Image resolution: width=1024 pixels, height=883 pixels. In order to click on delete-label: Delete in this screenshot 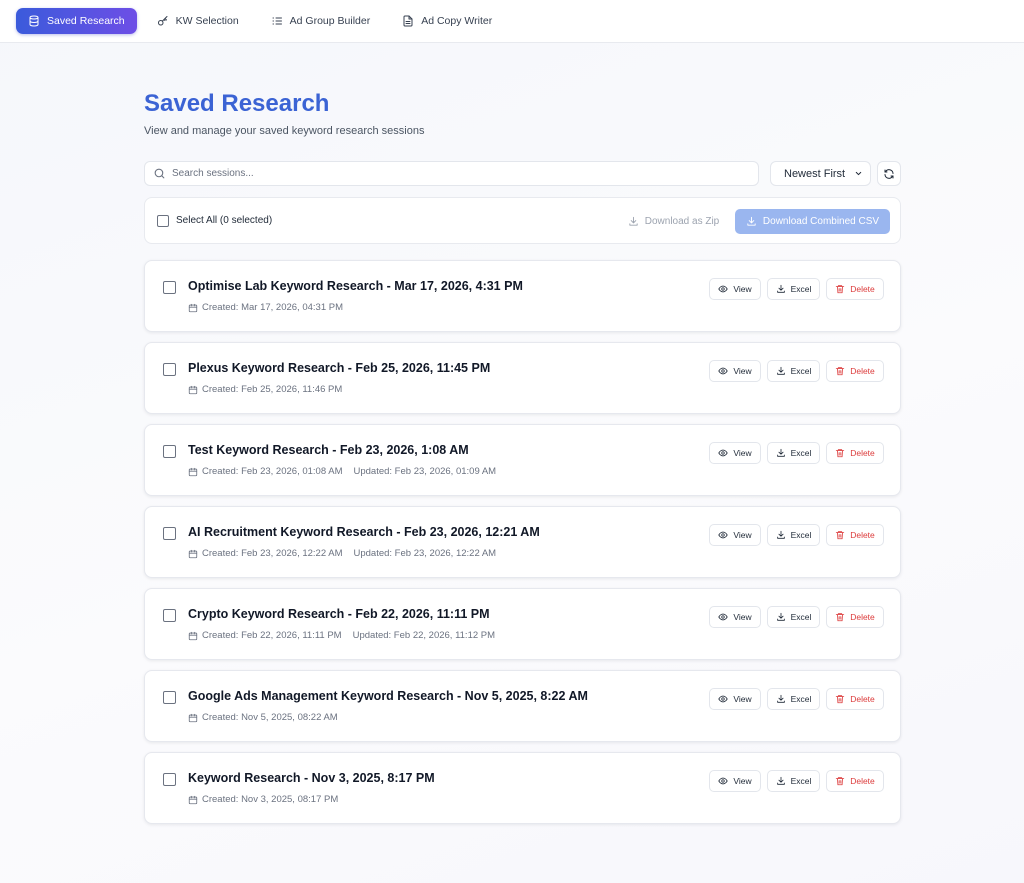, I will do `click(862, 781)`.